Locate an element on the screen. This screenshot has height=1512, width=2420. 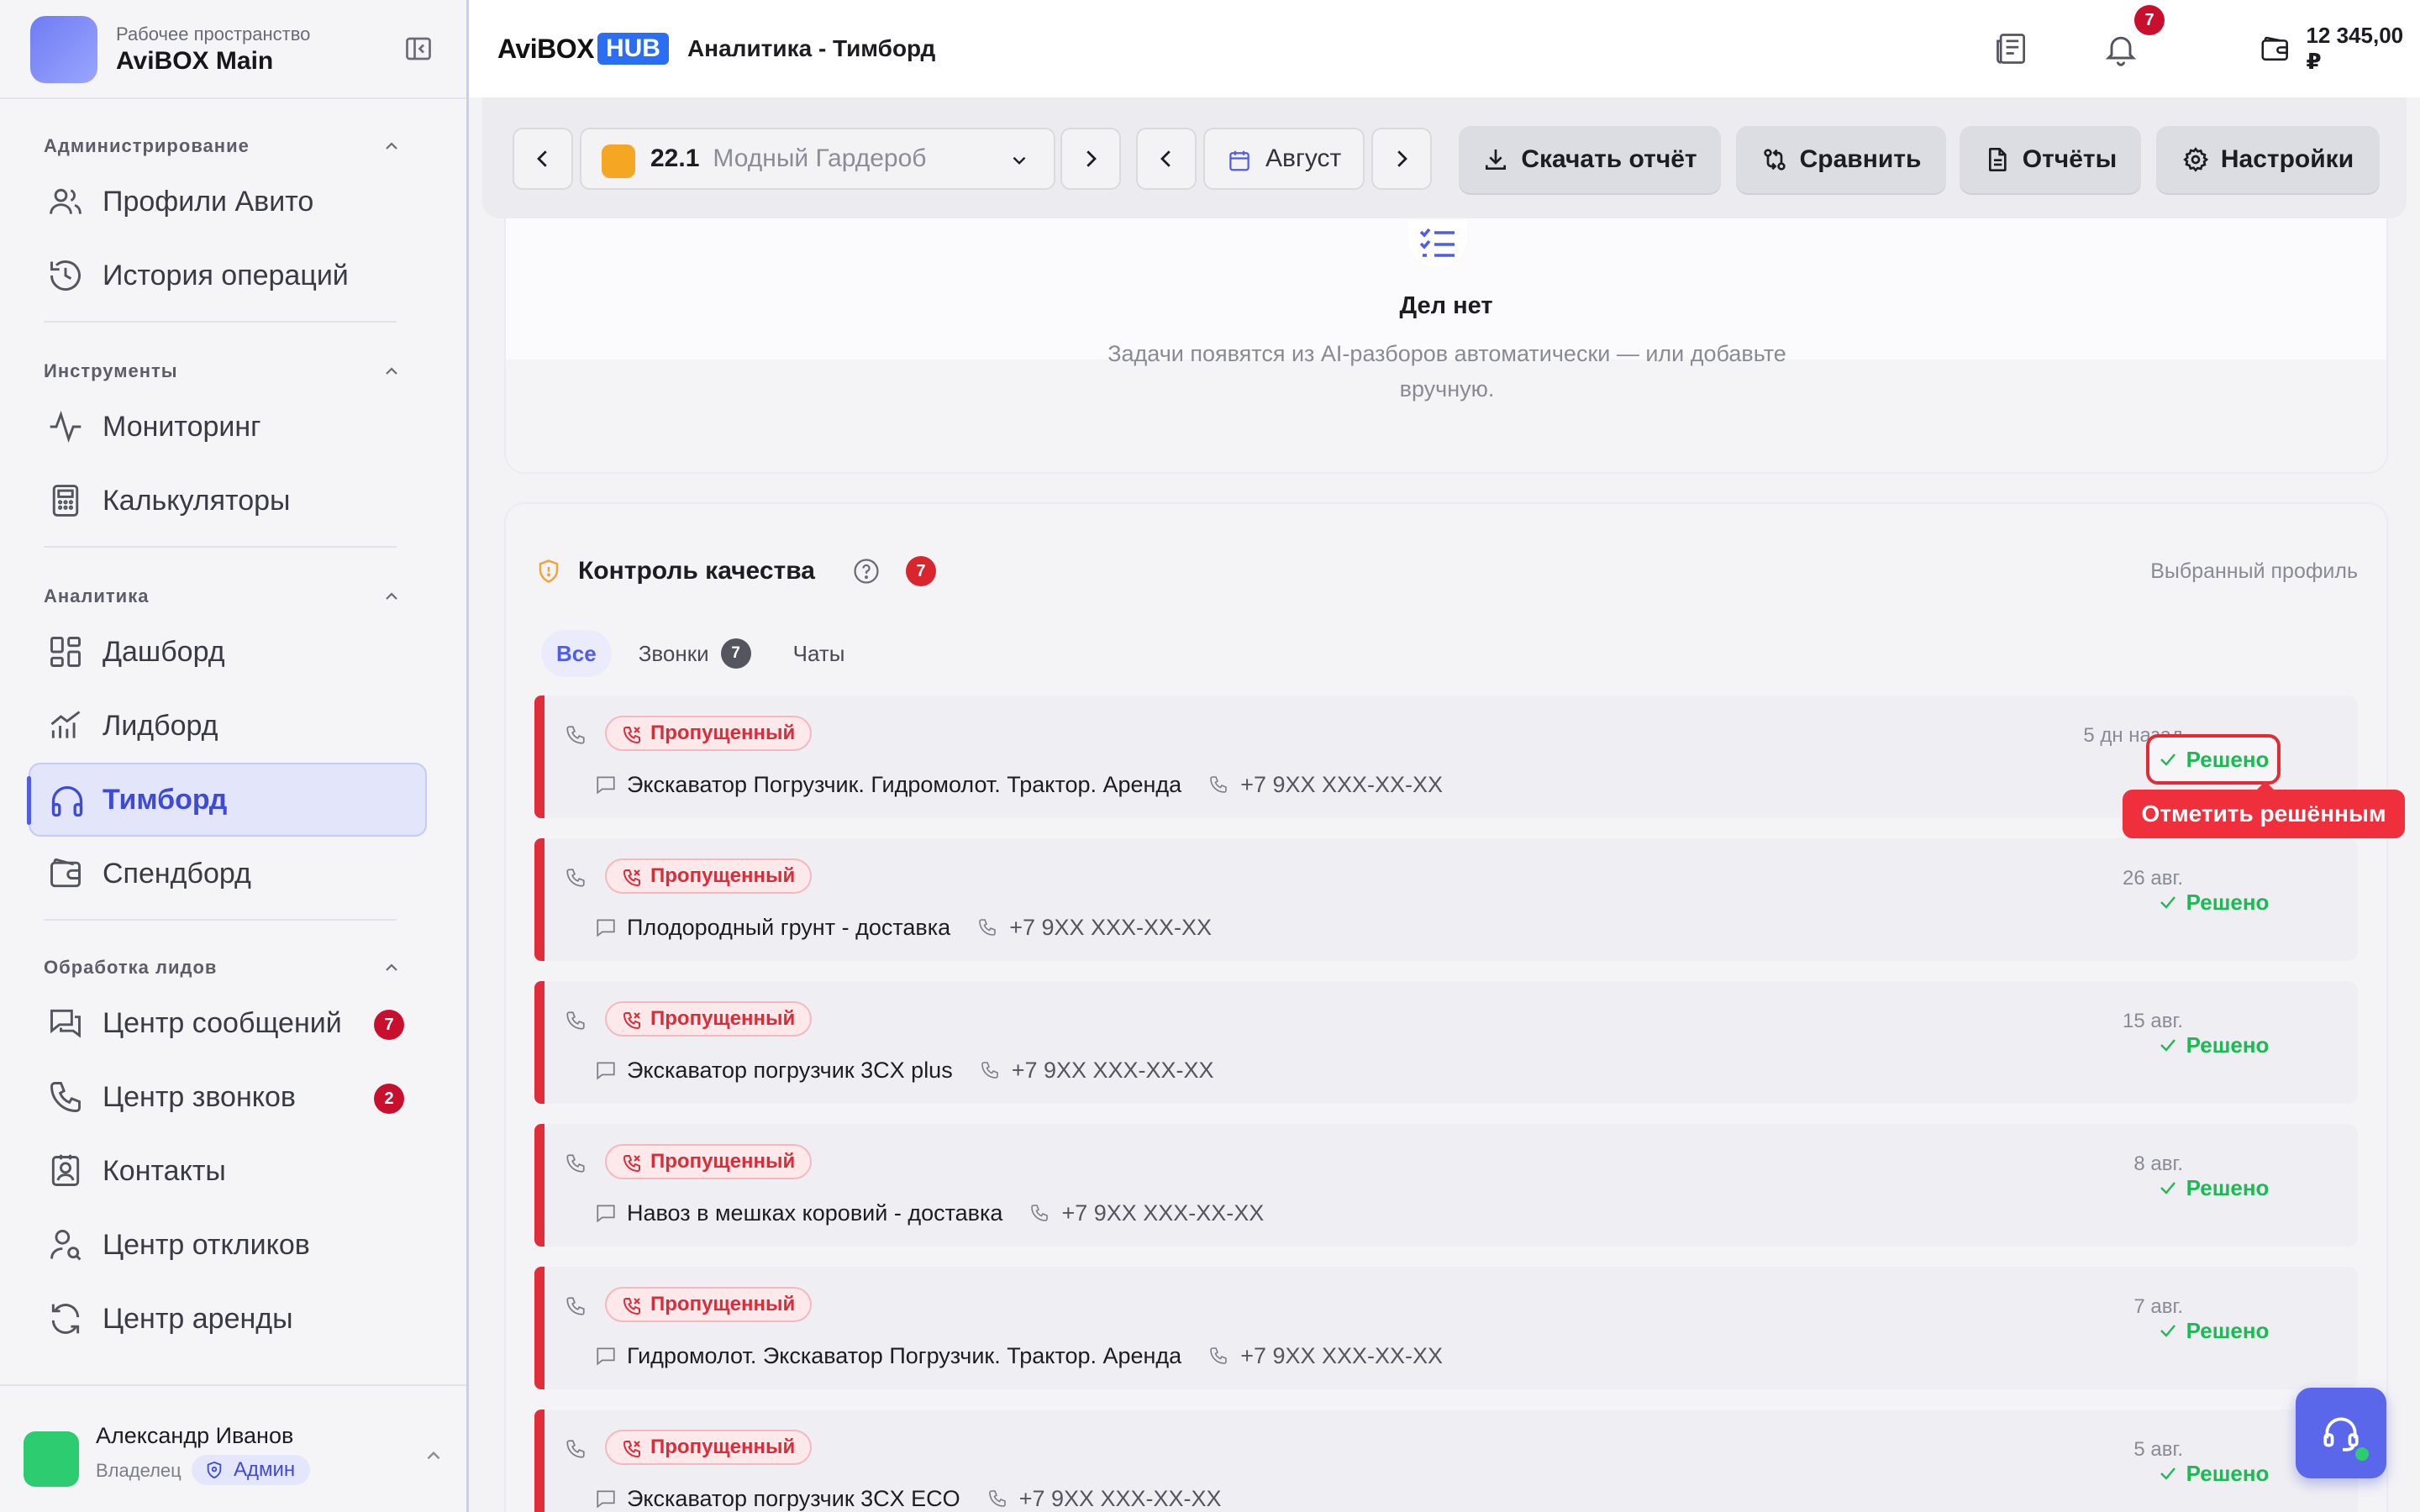
sidebar-item-dashboard: Дашборд is located at coordinates (233, 652).